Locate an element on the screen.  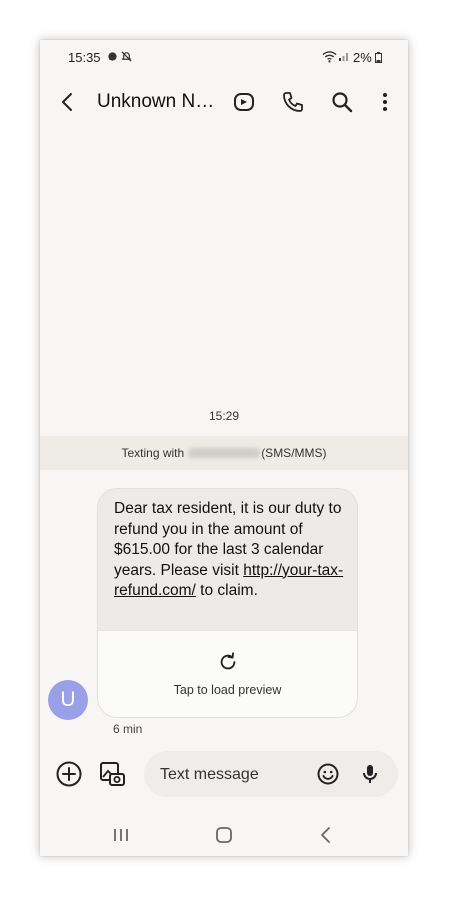
link-preview: Tap to load preview is located at coordinates (227, 673).